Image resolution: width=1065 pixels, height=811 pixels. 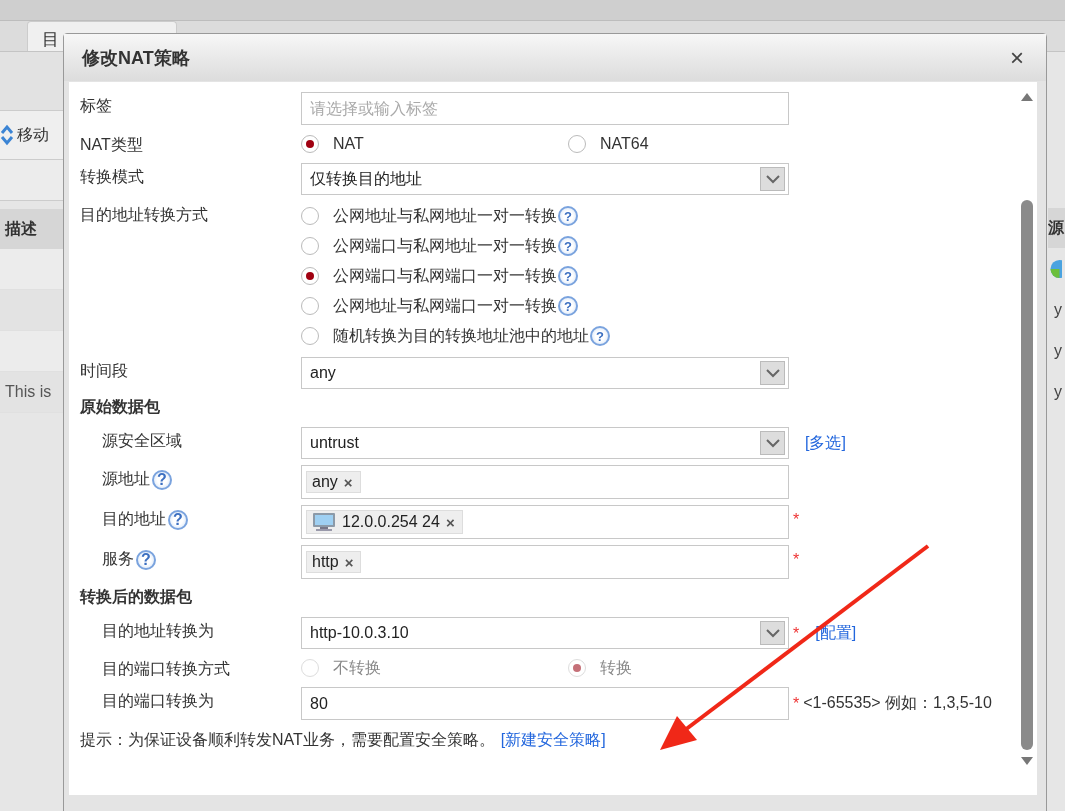 I want to click on tag-text: any, so click(x=325, y=482).